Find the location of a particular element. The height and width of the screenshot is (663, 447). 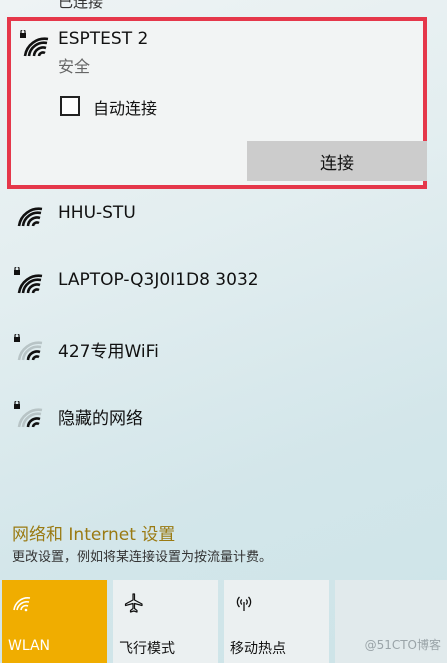

mobile-hotspot-label: 移动热点 is located at coordinates (258, 649).